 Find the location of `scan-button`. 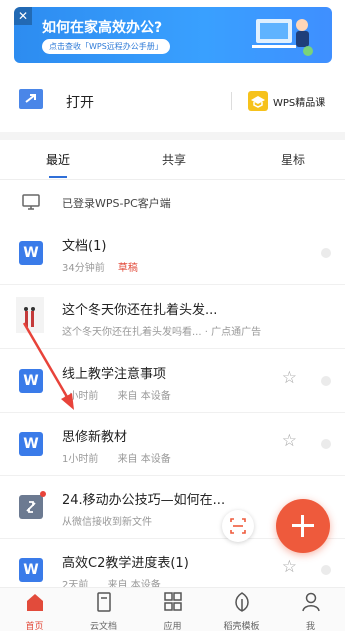

scan-button is located at coordinates (238, 526).